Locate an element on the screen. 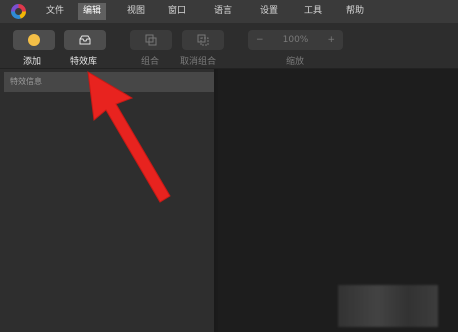  menu-bar: 文件 编辑 视图 窗口 语言 设置 工具 帮助 is located at coordinates (229, 11).